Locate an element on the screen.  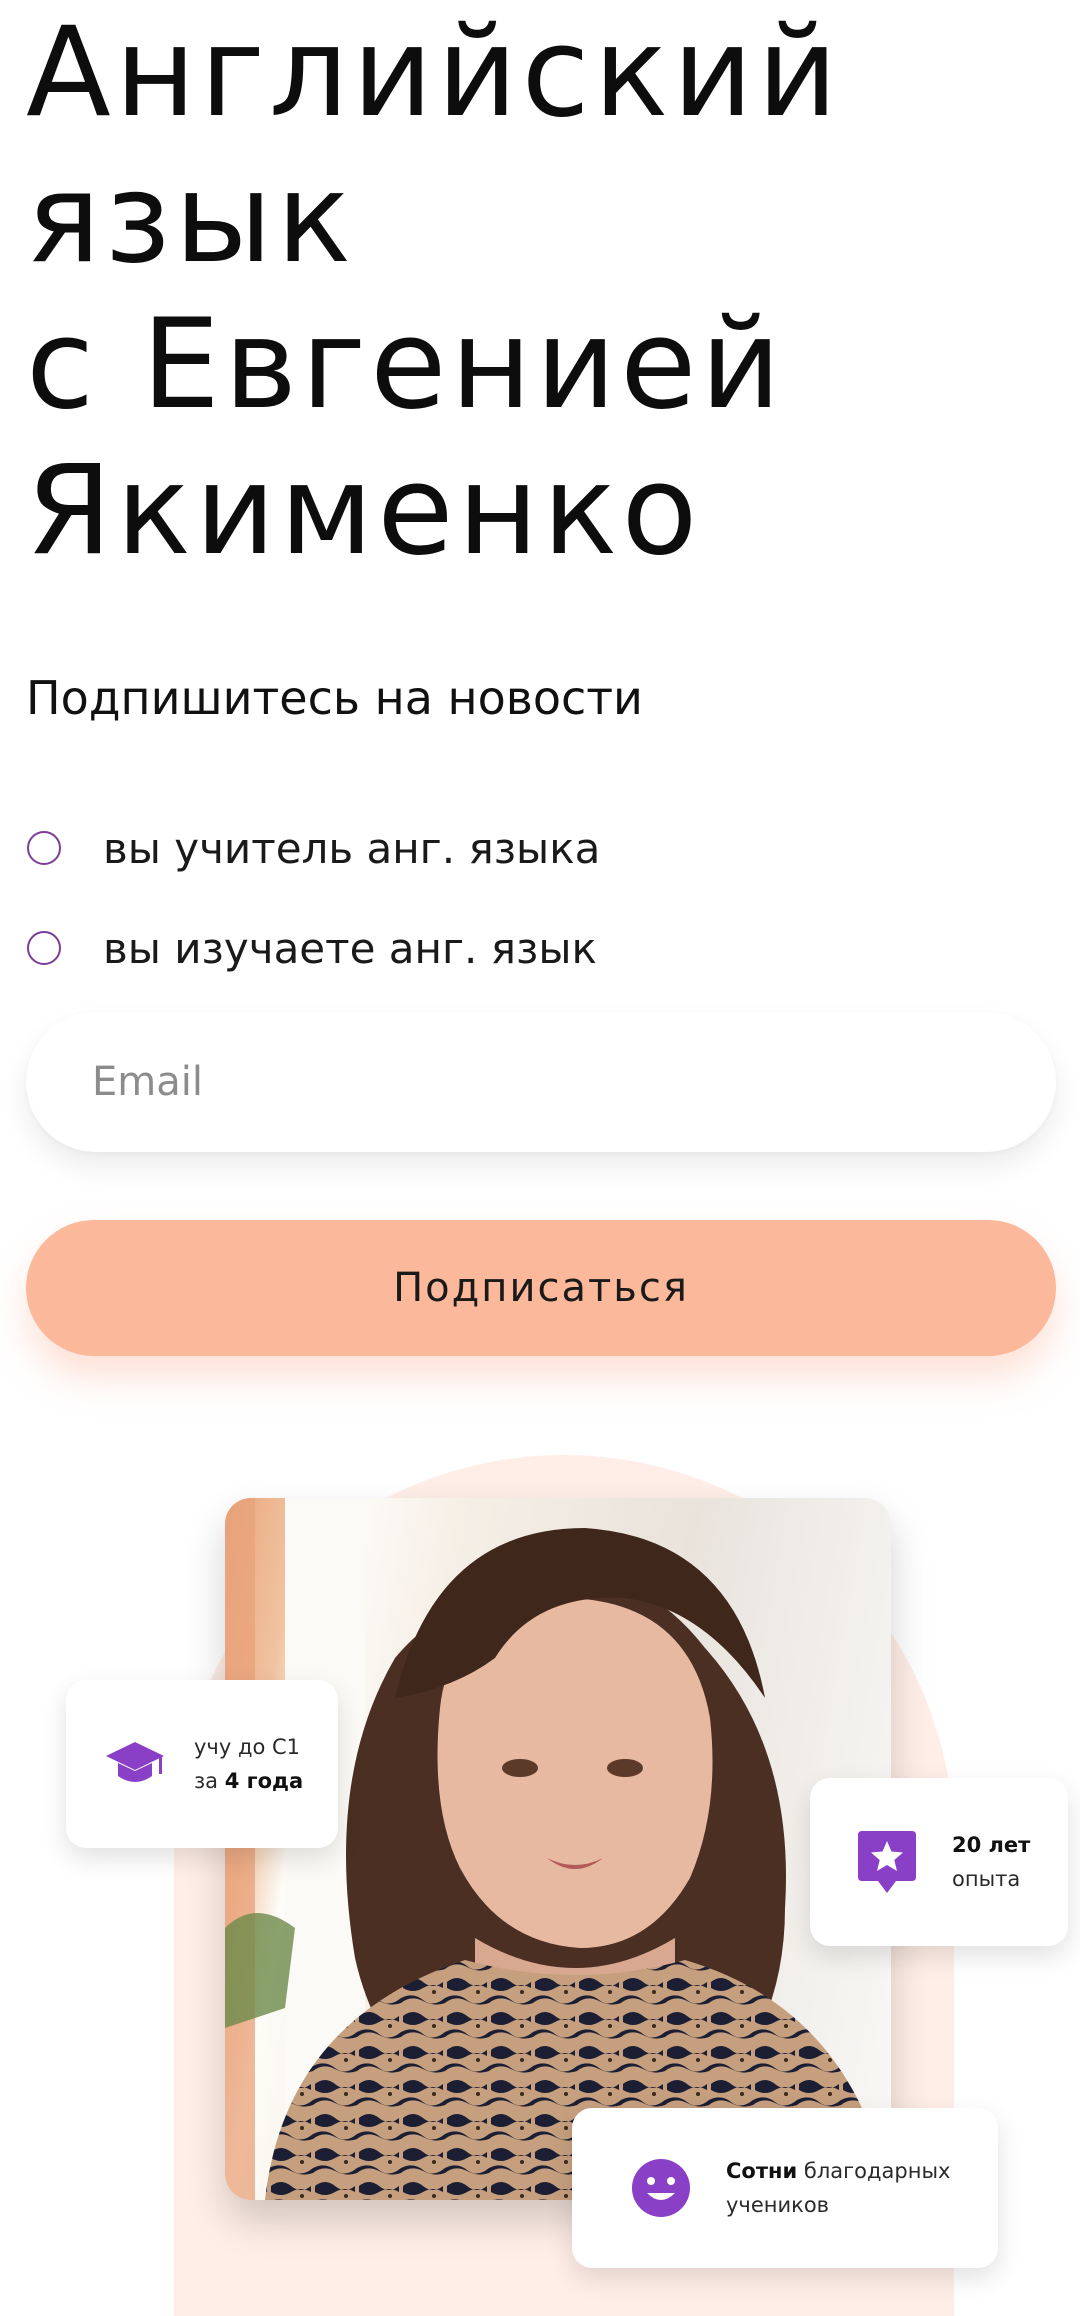
radio-button-learner is located at coordinates (44, 948).